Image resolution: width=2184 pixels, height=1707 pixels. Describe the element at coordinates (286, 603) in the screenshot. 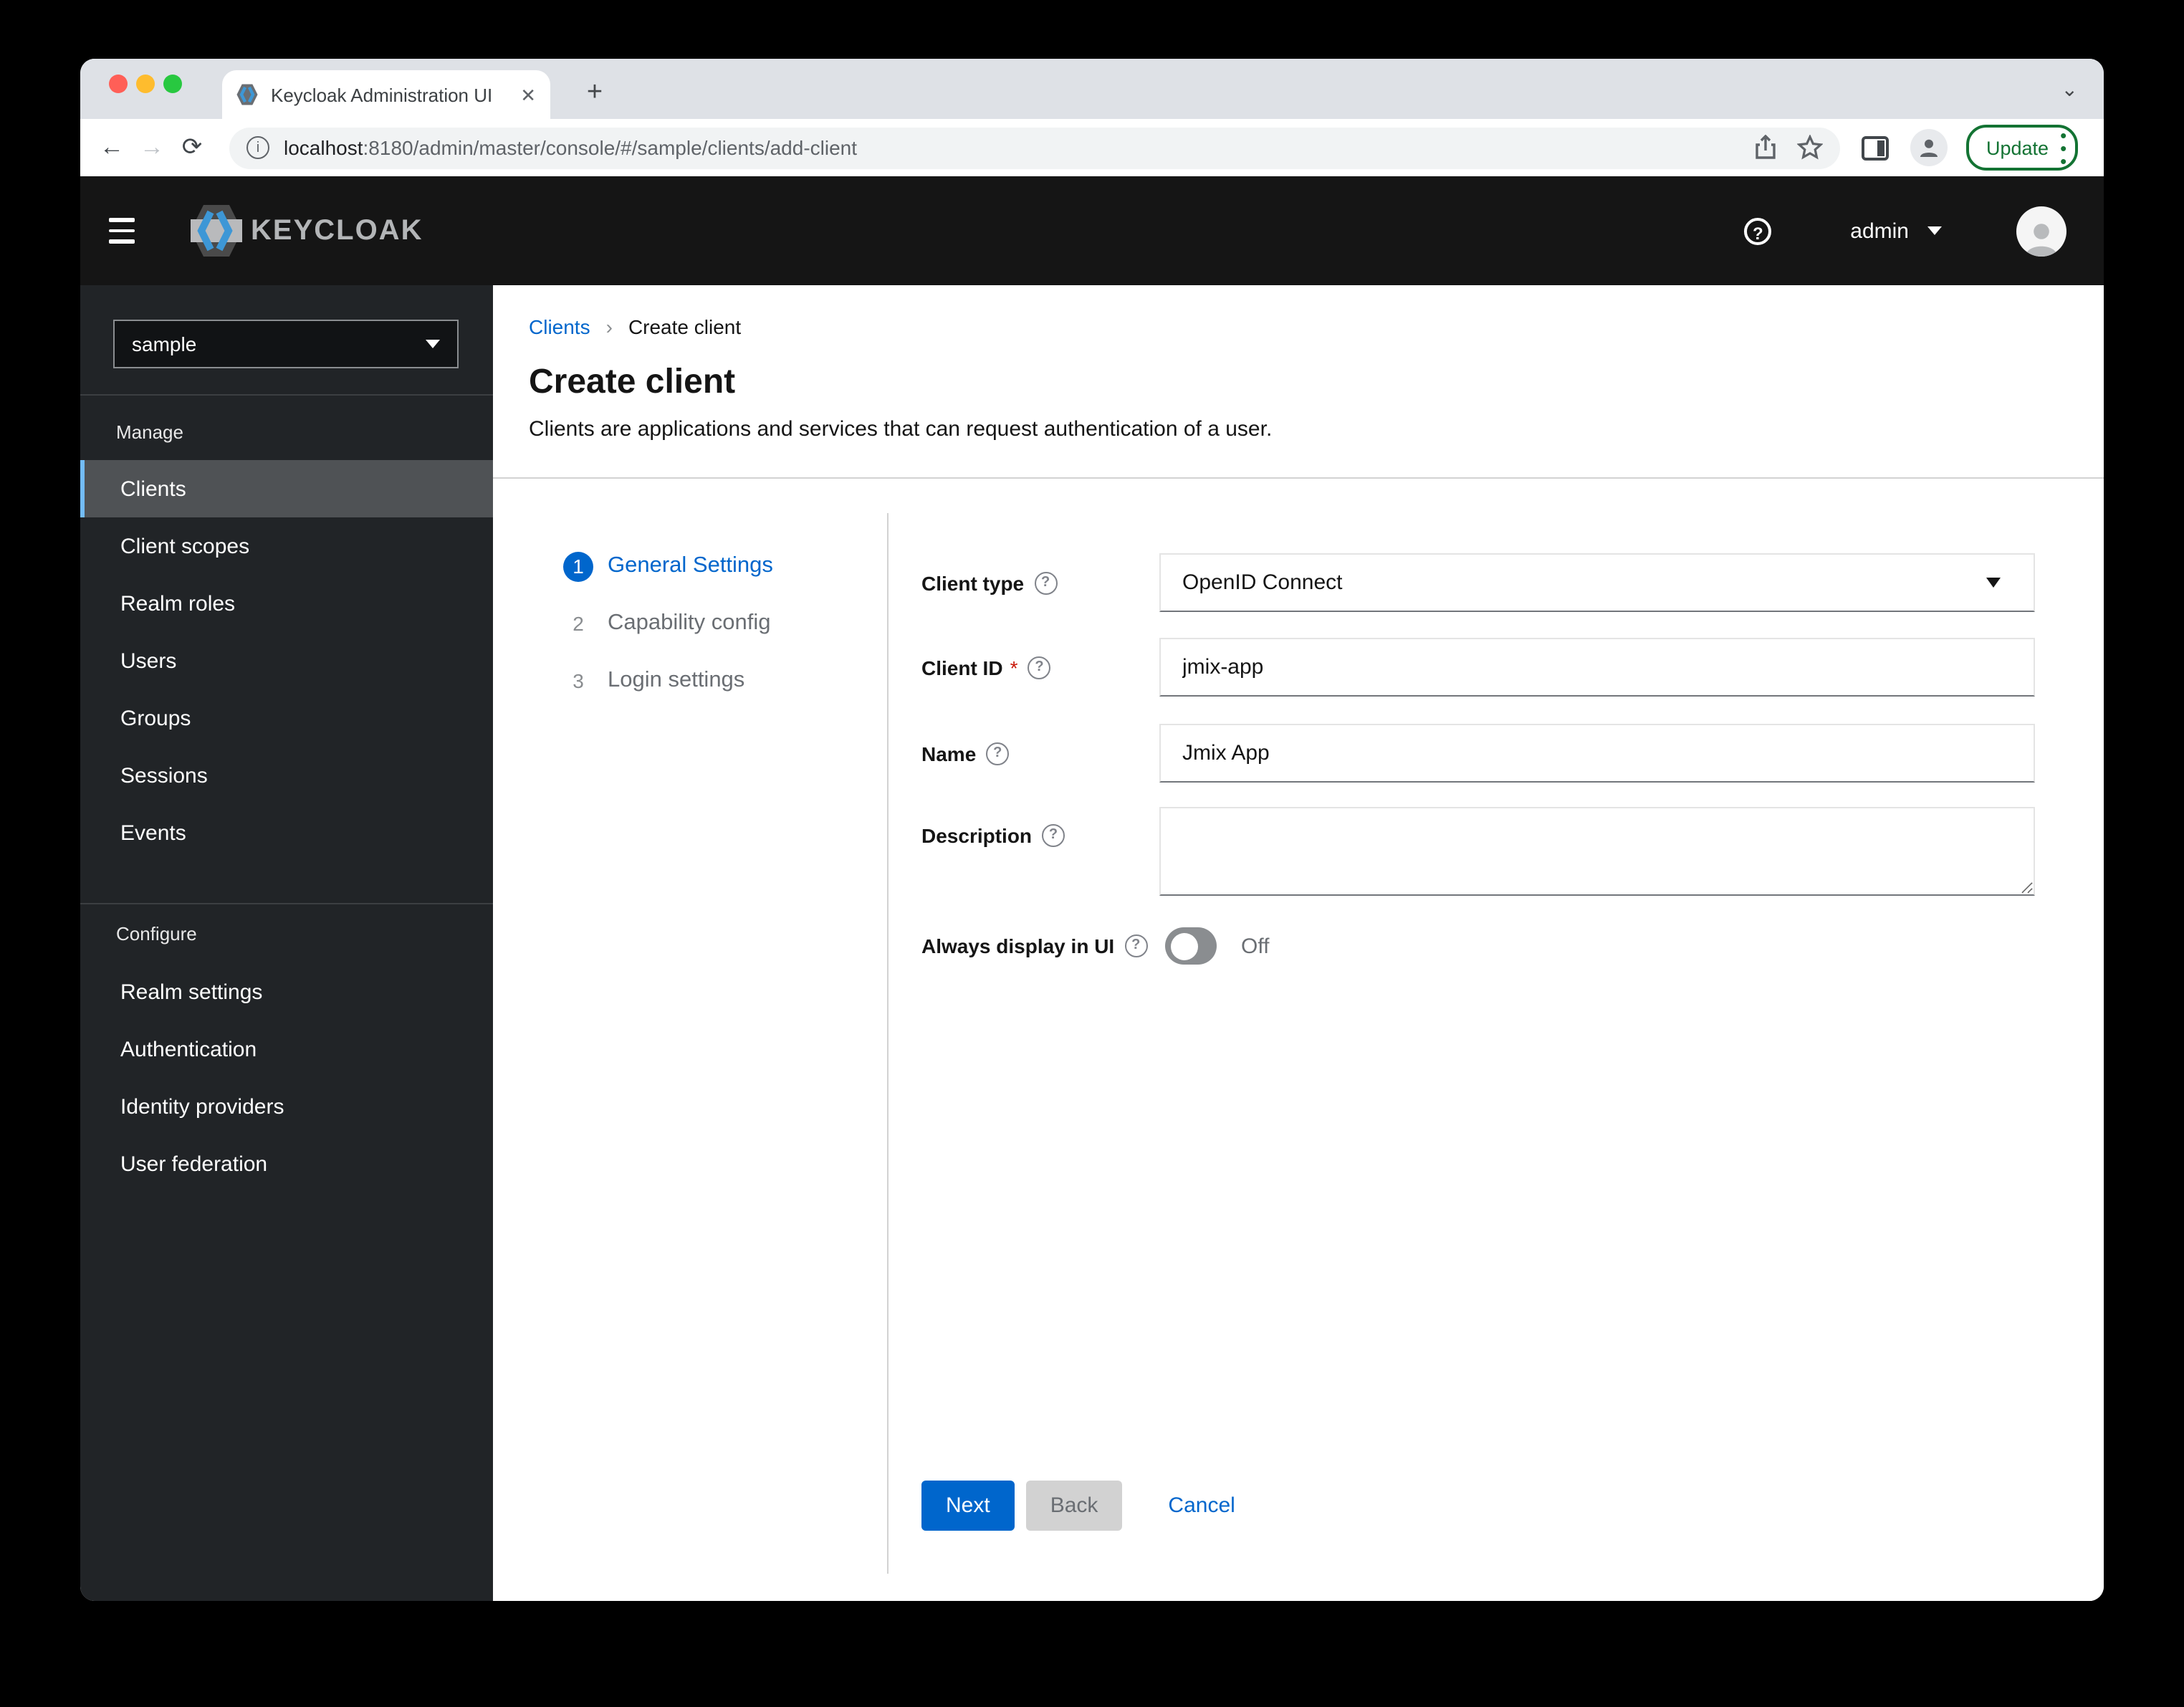

I see `sidebar-item-realm-roles: Realm roles` at that location.